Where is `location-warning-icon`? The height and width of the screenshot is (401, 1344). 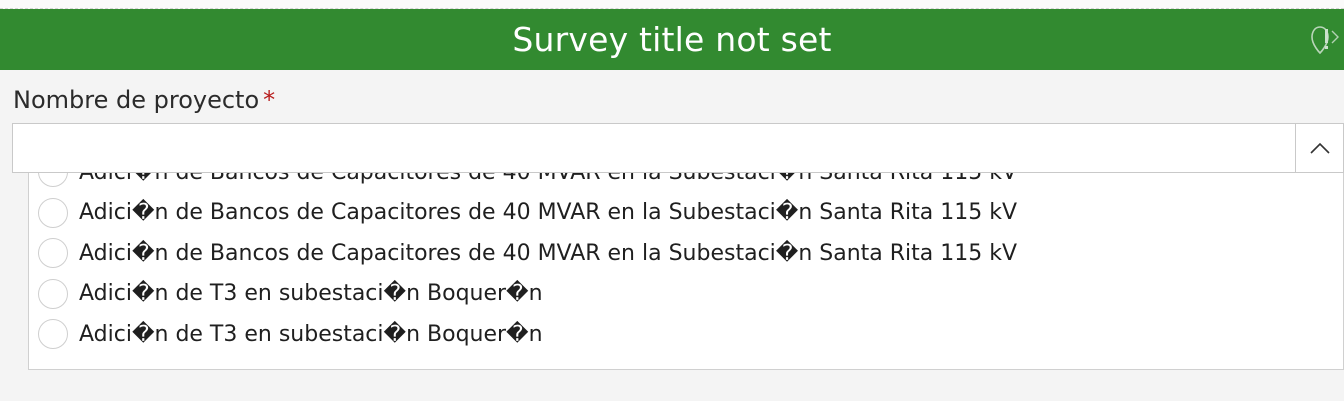
location-warning-icon is located at coordinates (1325, 40).